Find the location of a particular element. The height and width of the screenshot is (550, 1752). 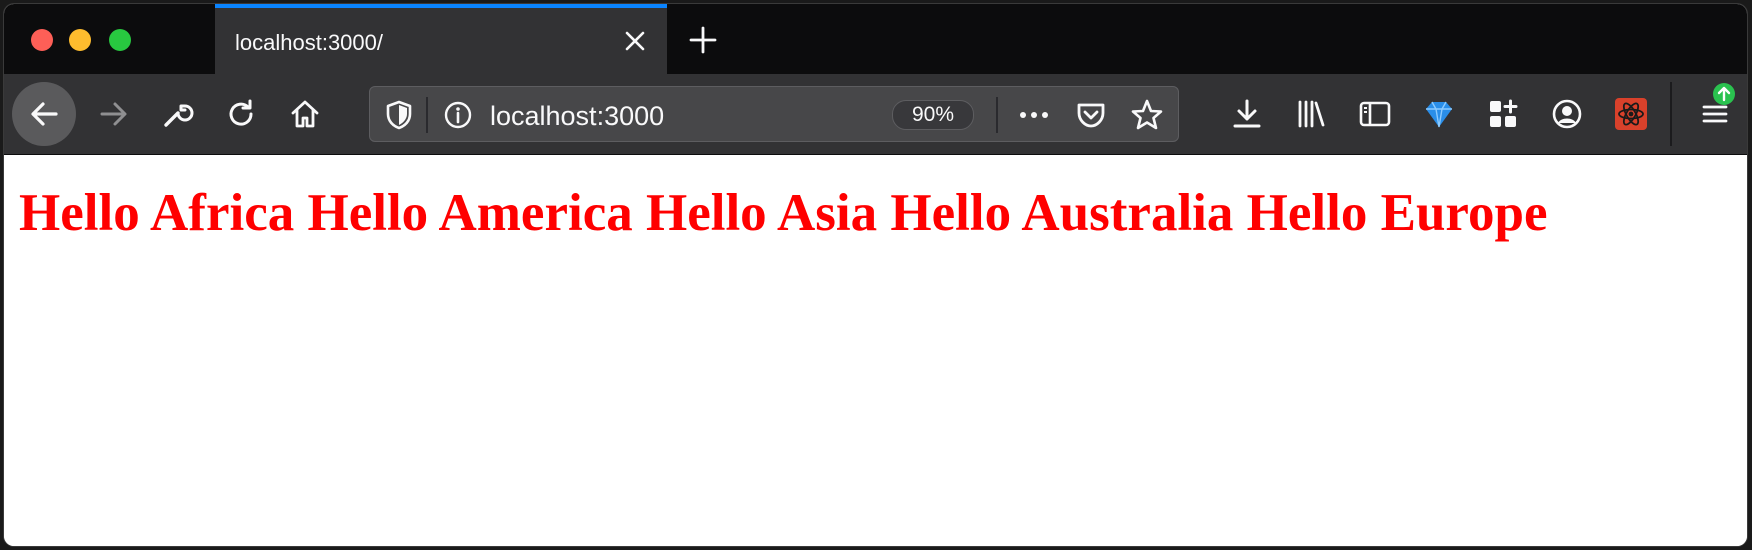

library-icon is located at coordinates (1311, 114).